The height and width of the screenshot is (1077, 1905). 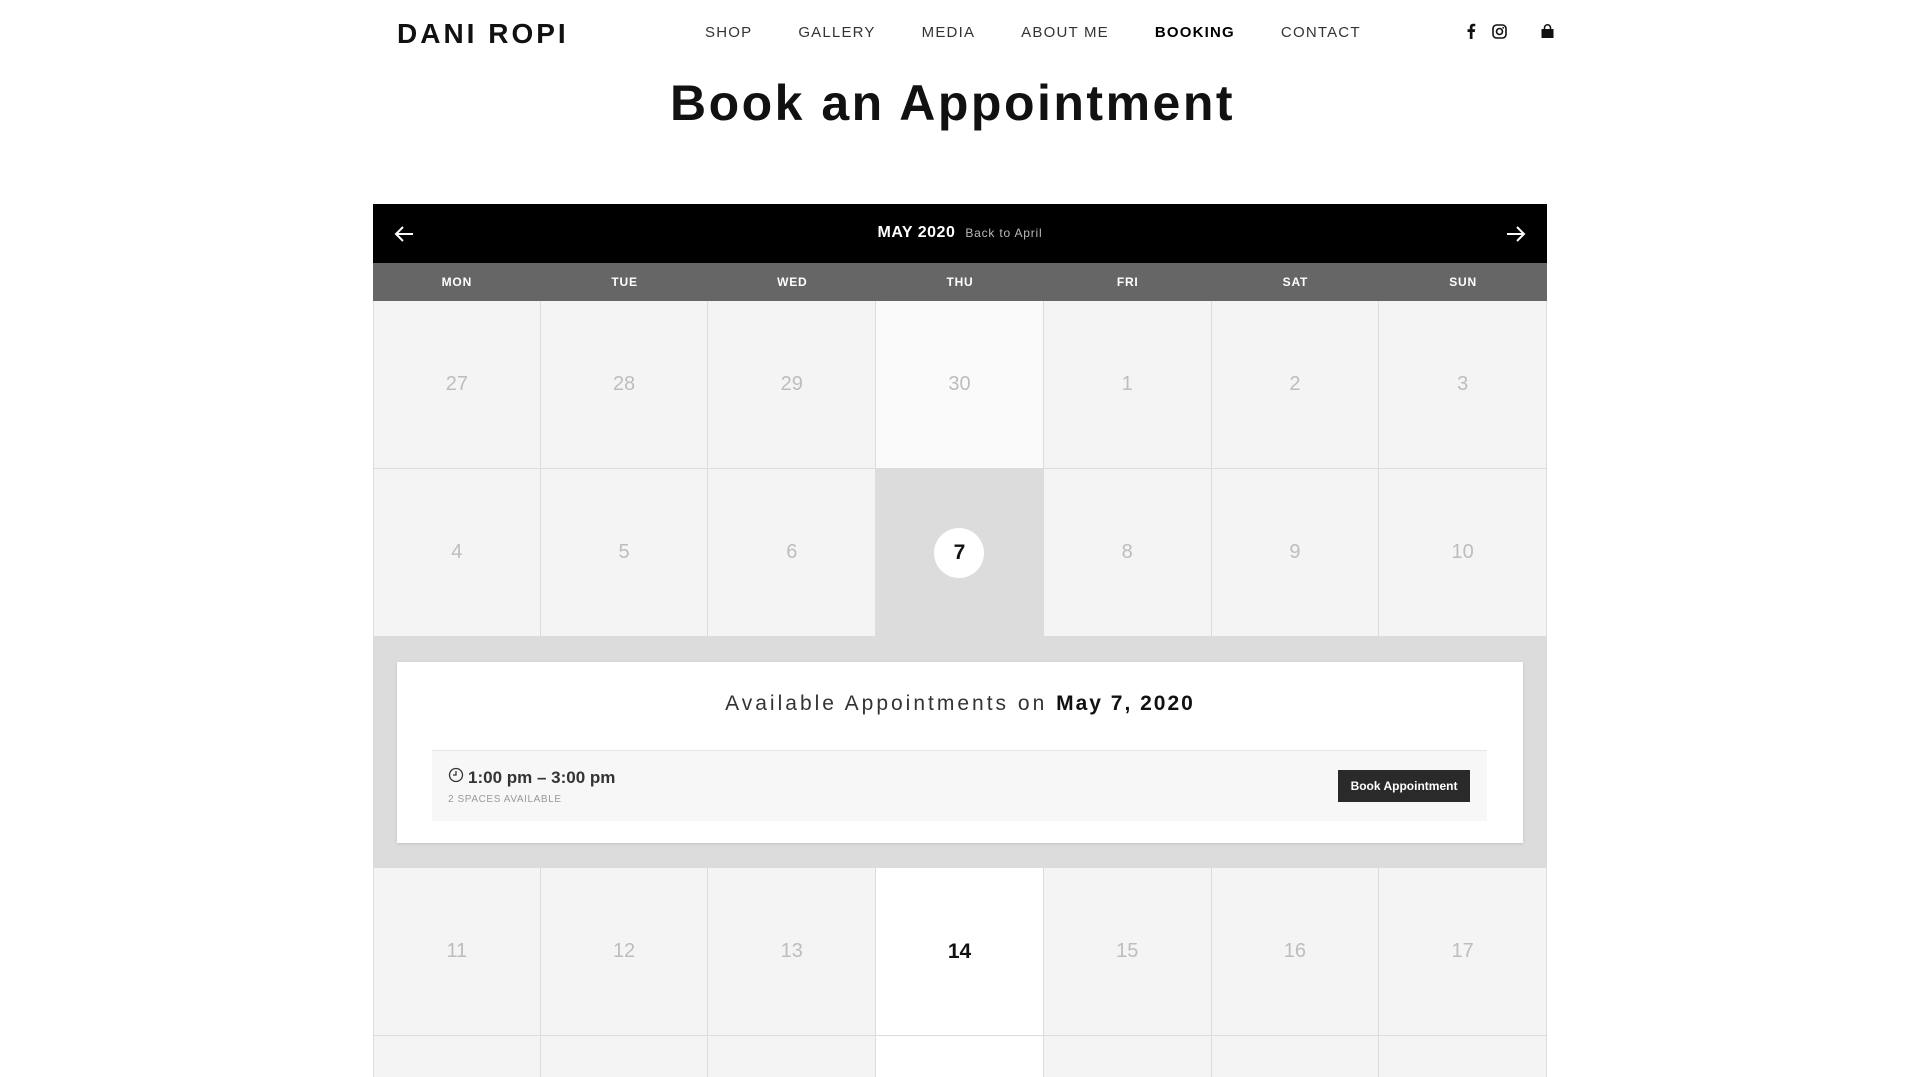 I want to click on day-cell: 30, so click(x=960, y=385).